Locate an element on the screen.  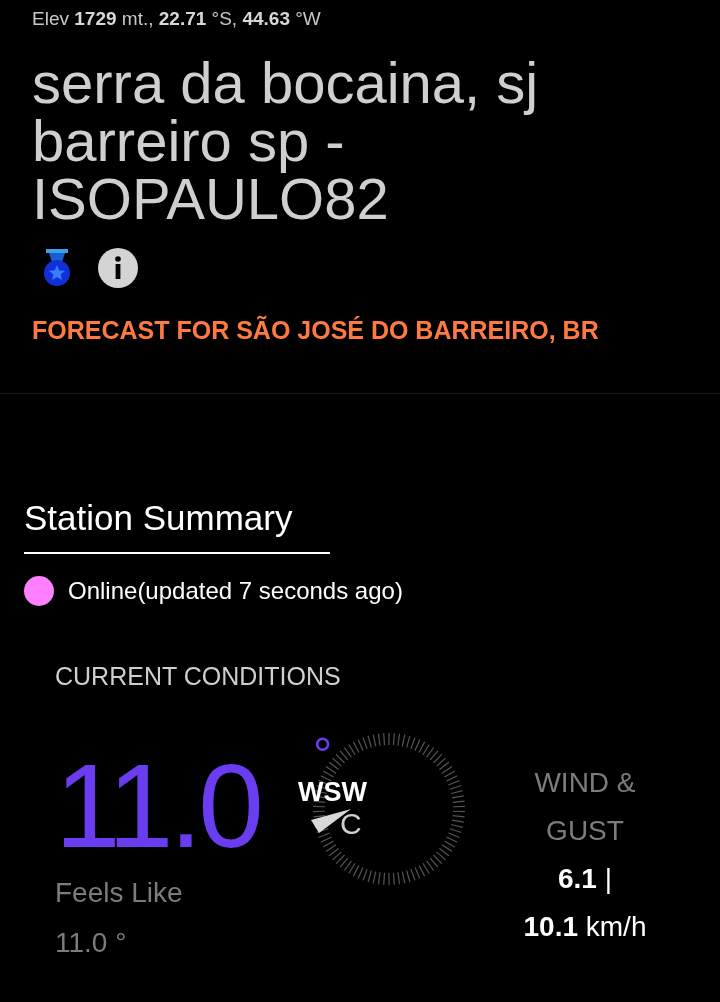
forecast-link: FORECAST FOR SÃO JOSÉ DO BARREIRO, BR is located at coordinates (315, 330).